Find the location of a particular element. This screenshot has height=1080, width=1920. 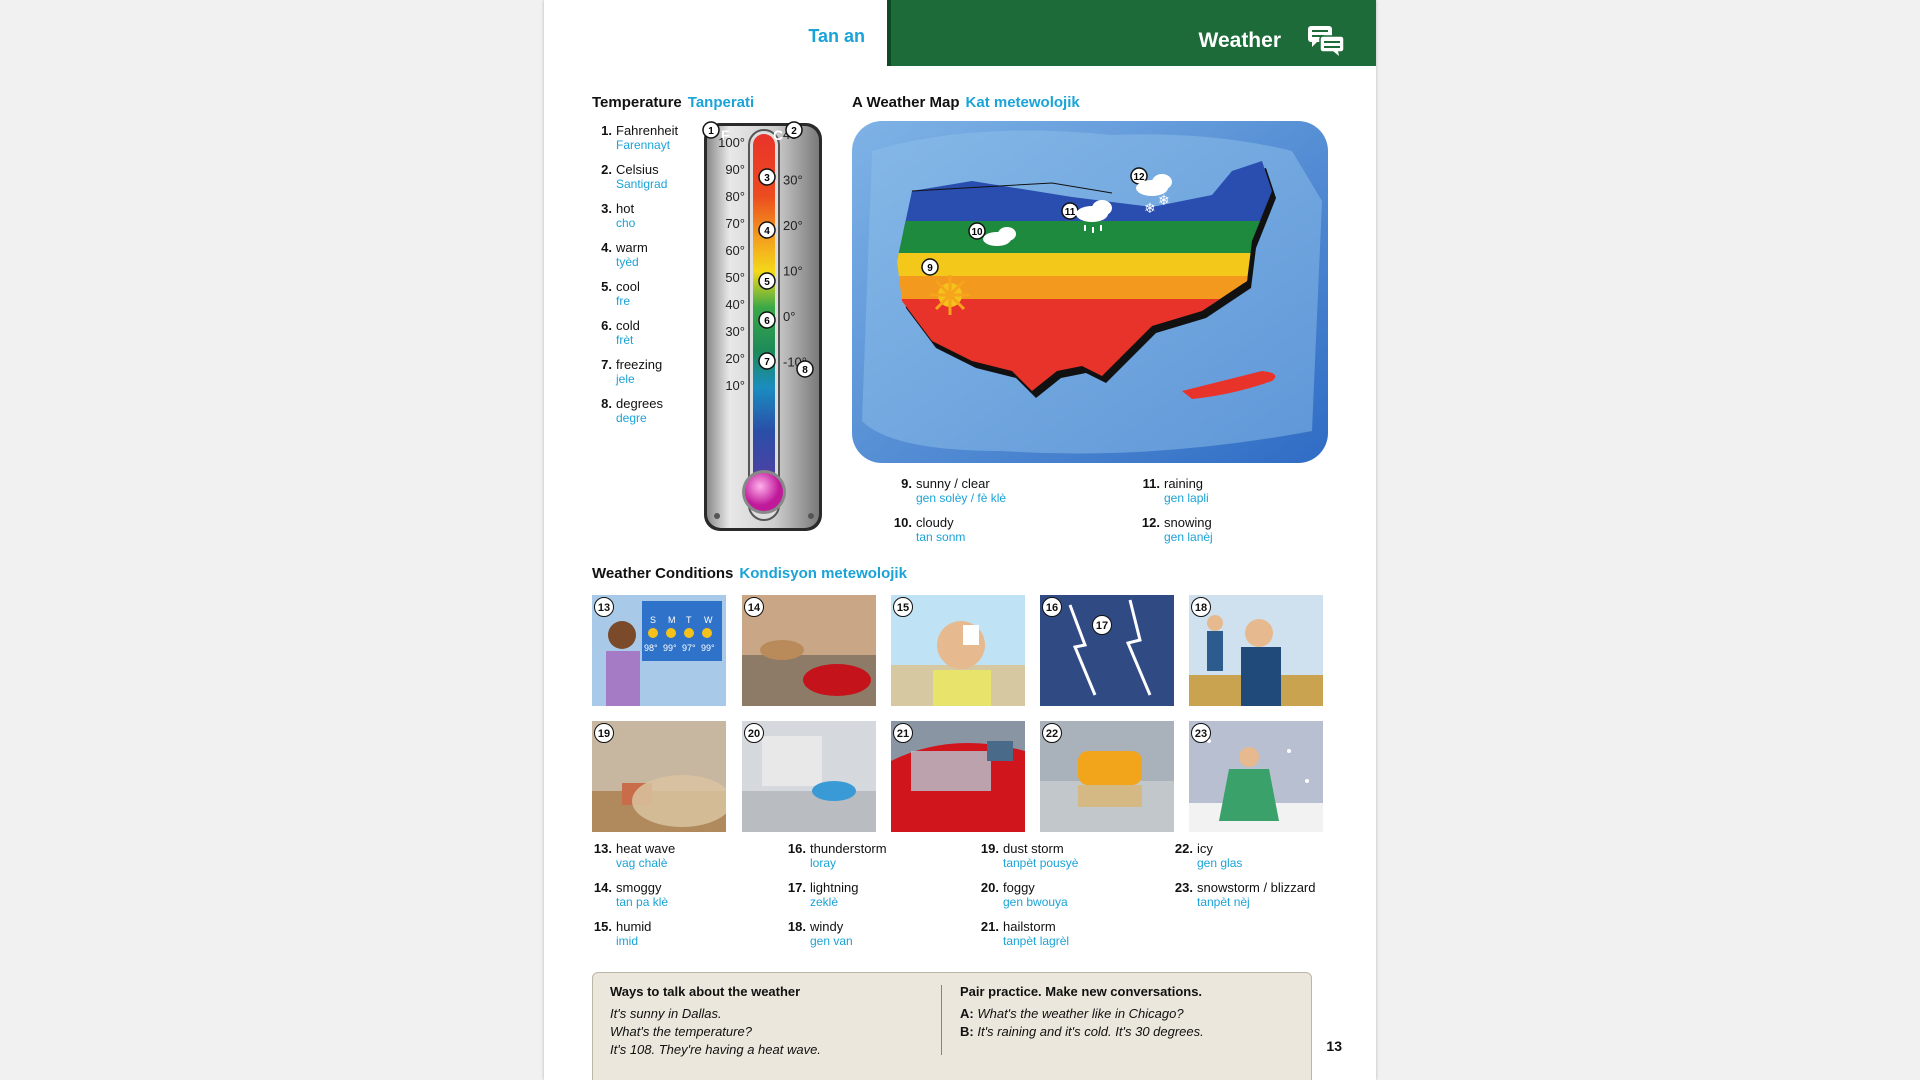

vocab-number: 17. is located at coordinates (796, 887).